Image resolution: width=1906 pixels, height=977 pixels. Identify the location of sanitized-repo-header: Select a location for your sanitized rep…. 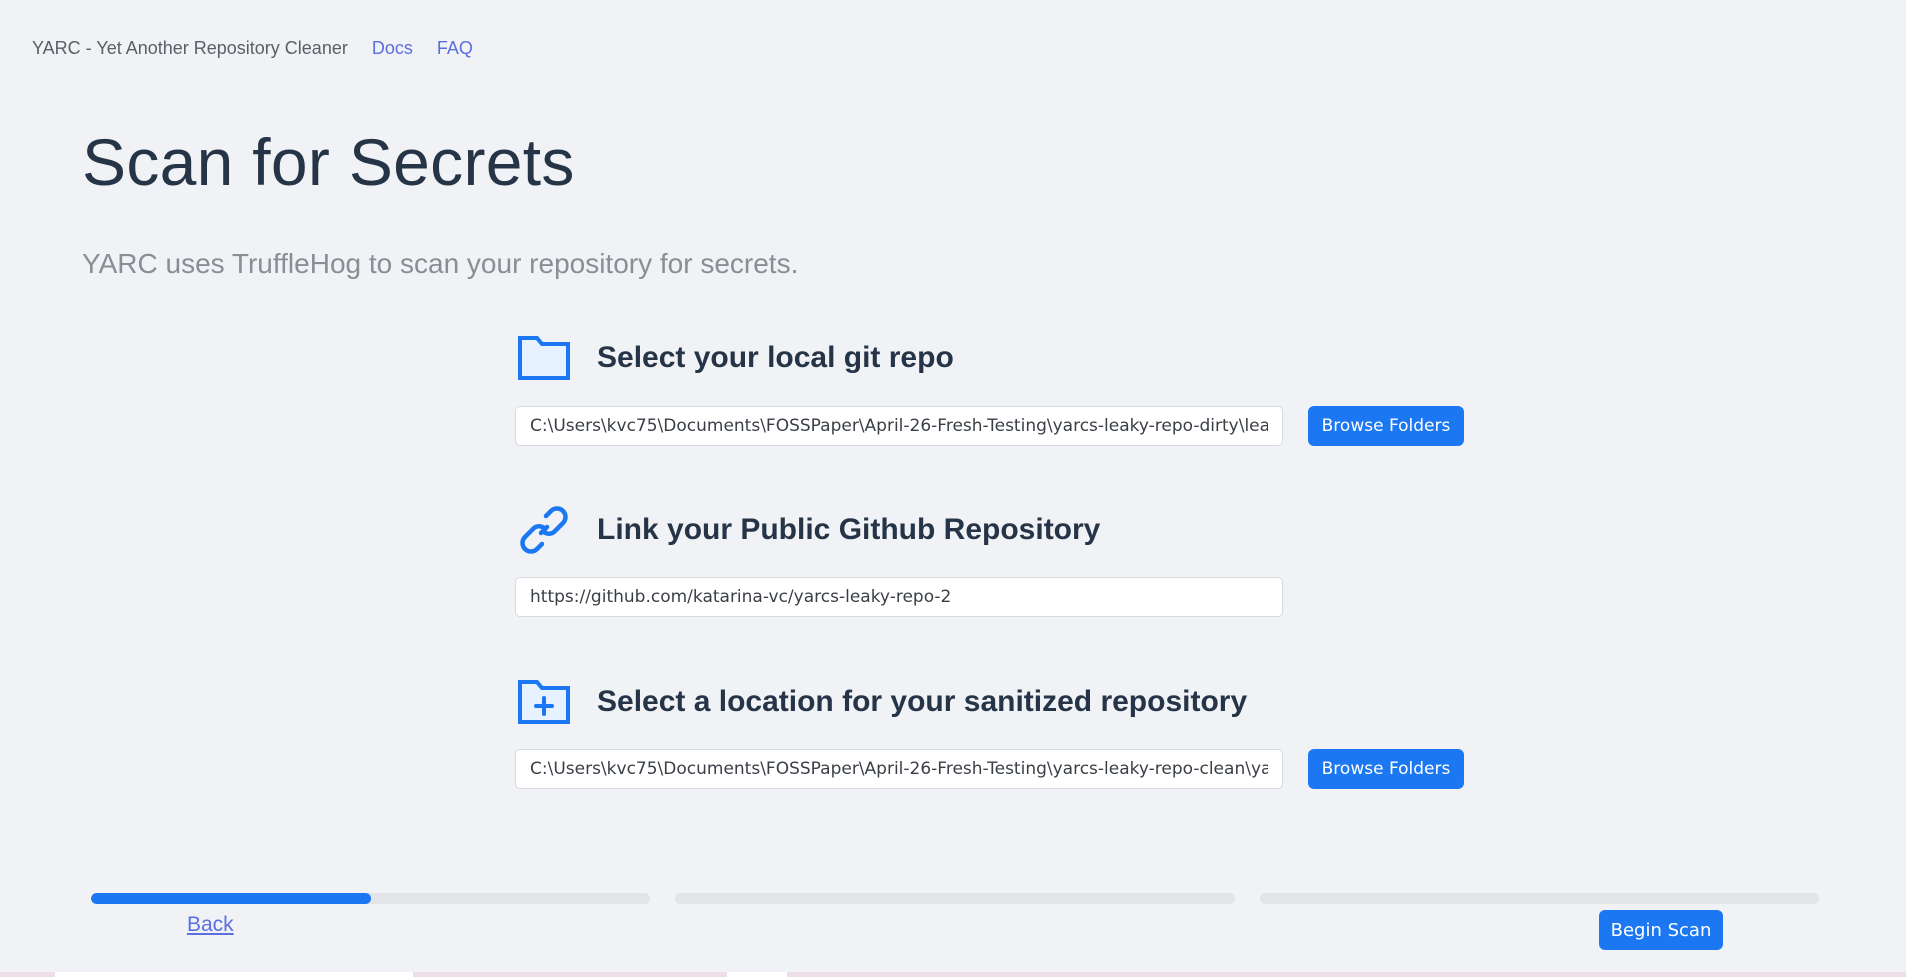
(881, 702).